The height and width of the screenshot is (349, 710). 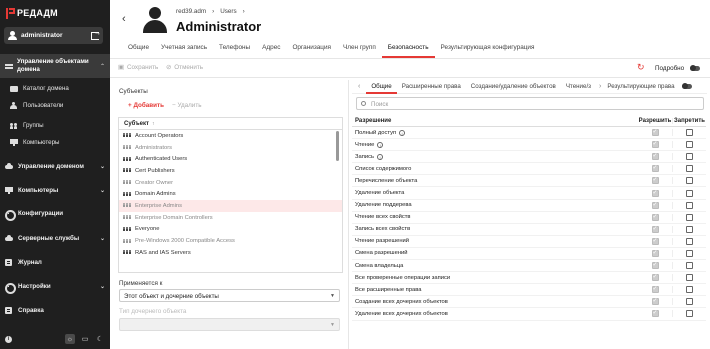 I want to click on sidebar-item-groups: Группы, so click(x=55, y=125).